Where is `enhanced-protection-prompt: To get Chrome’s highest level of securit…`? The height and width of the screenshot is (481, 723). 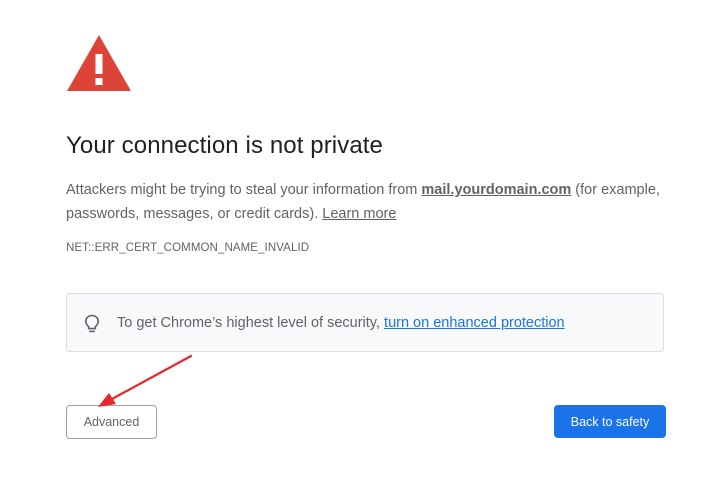 enhanced-protection-prompt: To get Chrome’s highest level of securit… is located at coordinates (251, 323).